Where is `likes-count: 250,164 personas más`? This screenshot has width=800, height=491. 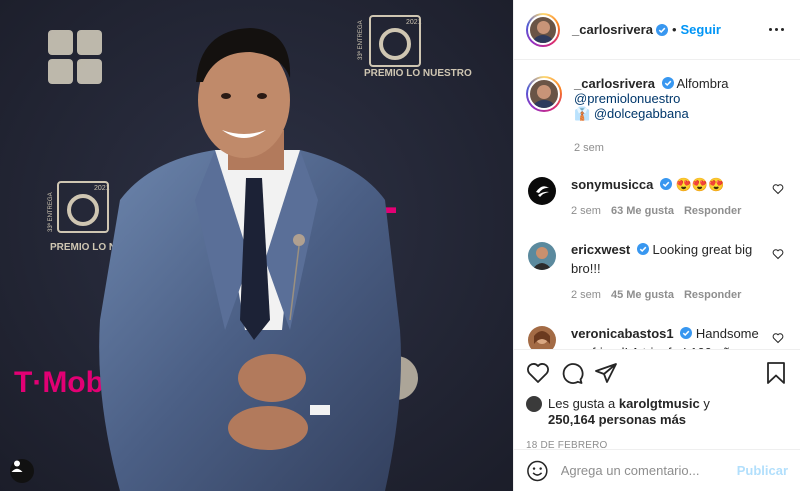
likes-count: 250,164 personas más is located at coordinates (617, 419).